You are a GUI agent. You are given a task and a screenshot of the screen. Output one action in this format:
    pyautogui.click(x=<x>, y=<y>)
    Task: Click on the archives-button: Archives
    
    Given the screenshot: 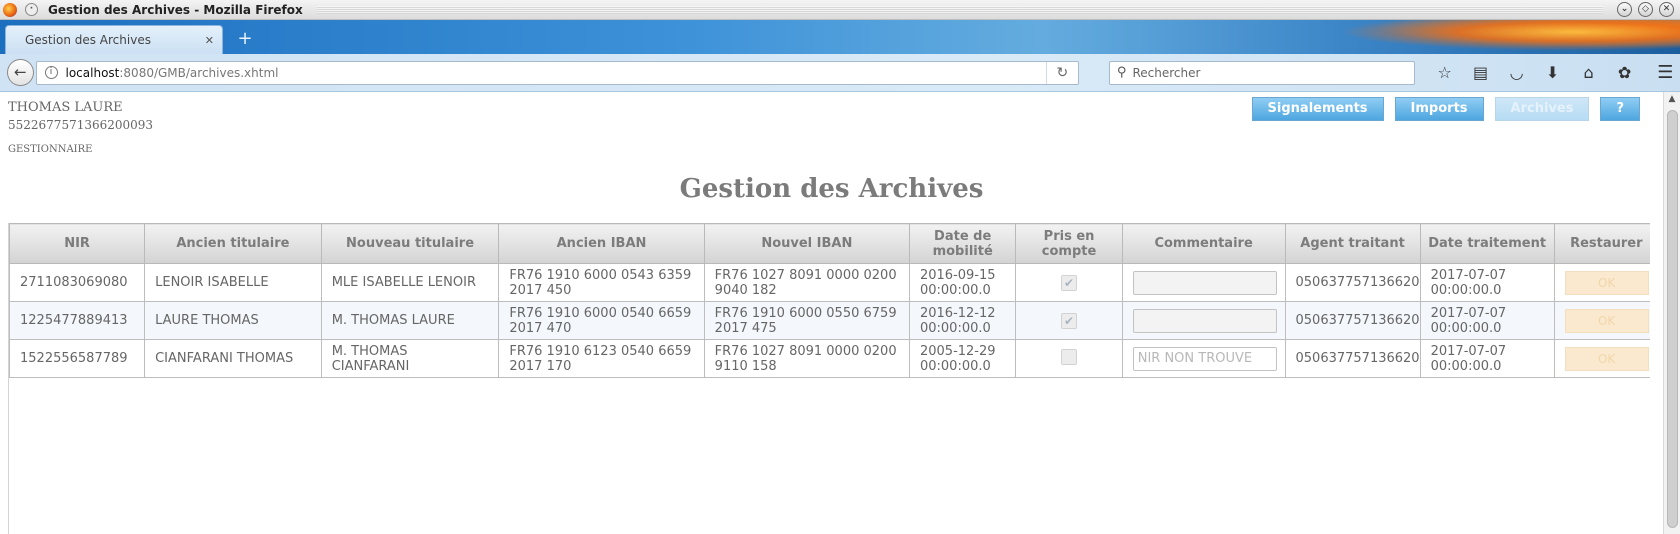 What is the action you would take?
    pyautogui.click(x=1542, y=109)
    